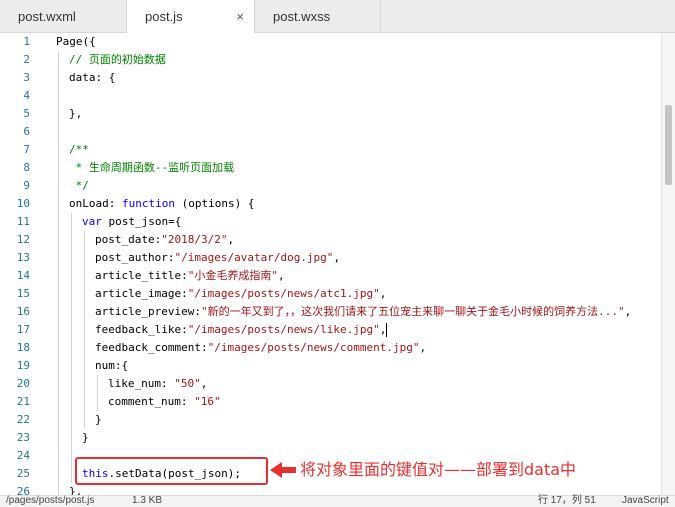 This screenshot has height=507, width=675. What do you see at coordinates (567, 500) in the screenshot?
I see `status-cursor-position: 行 17，列 51` at bounding box center [567, 500].